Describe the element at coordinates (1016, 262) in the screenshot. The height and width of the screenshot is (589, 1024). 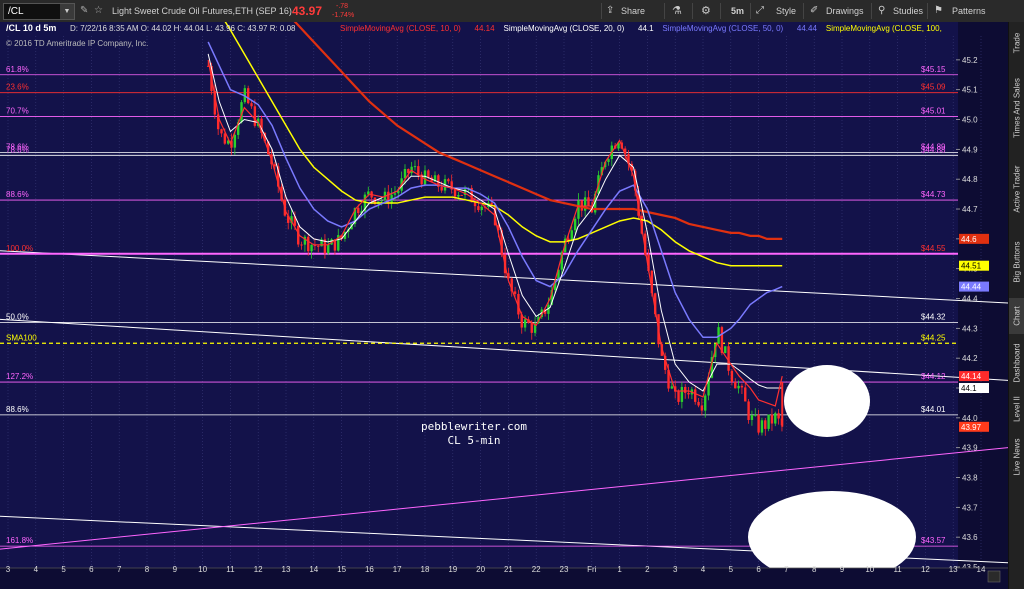
I see `sidebar-tab-big-buttons: Big Buttons` at that location.